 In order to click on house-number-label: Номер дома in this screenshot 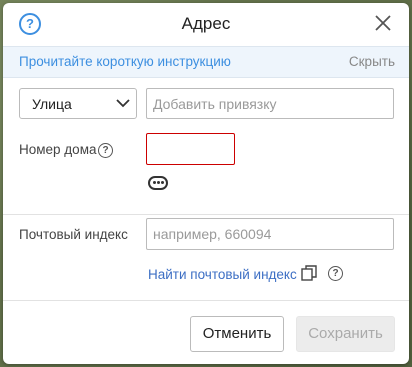, I will do `click(58, 149)`.